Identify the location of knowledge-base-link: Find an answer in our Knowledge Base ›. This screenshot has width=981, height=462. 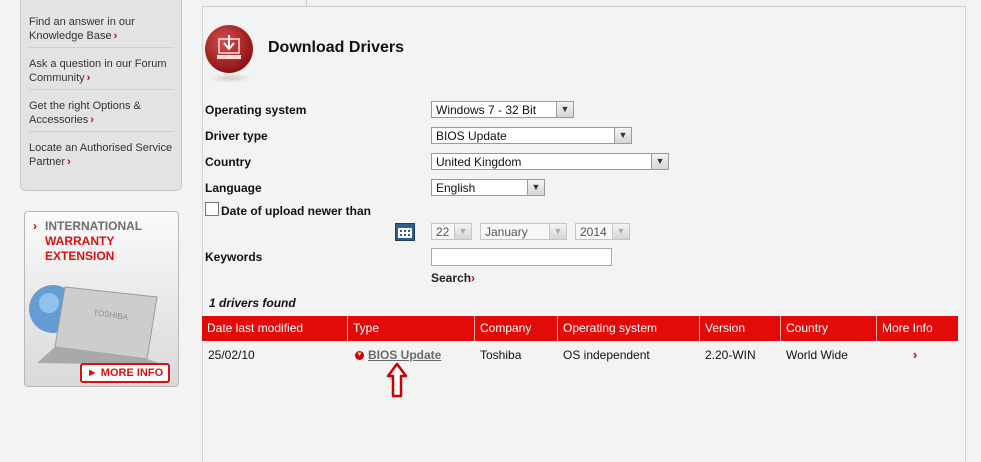
(103, 29).